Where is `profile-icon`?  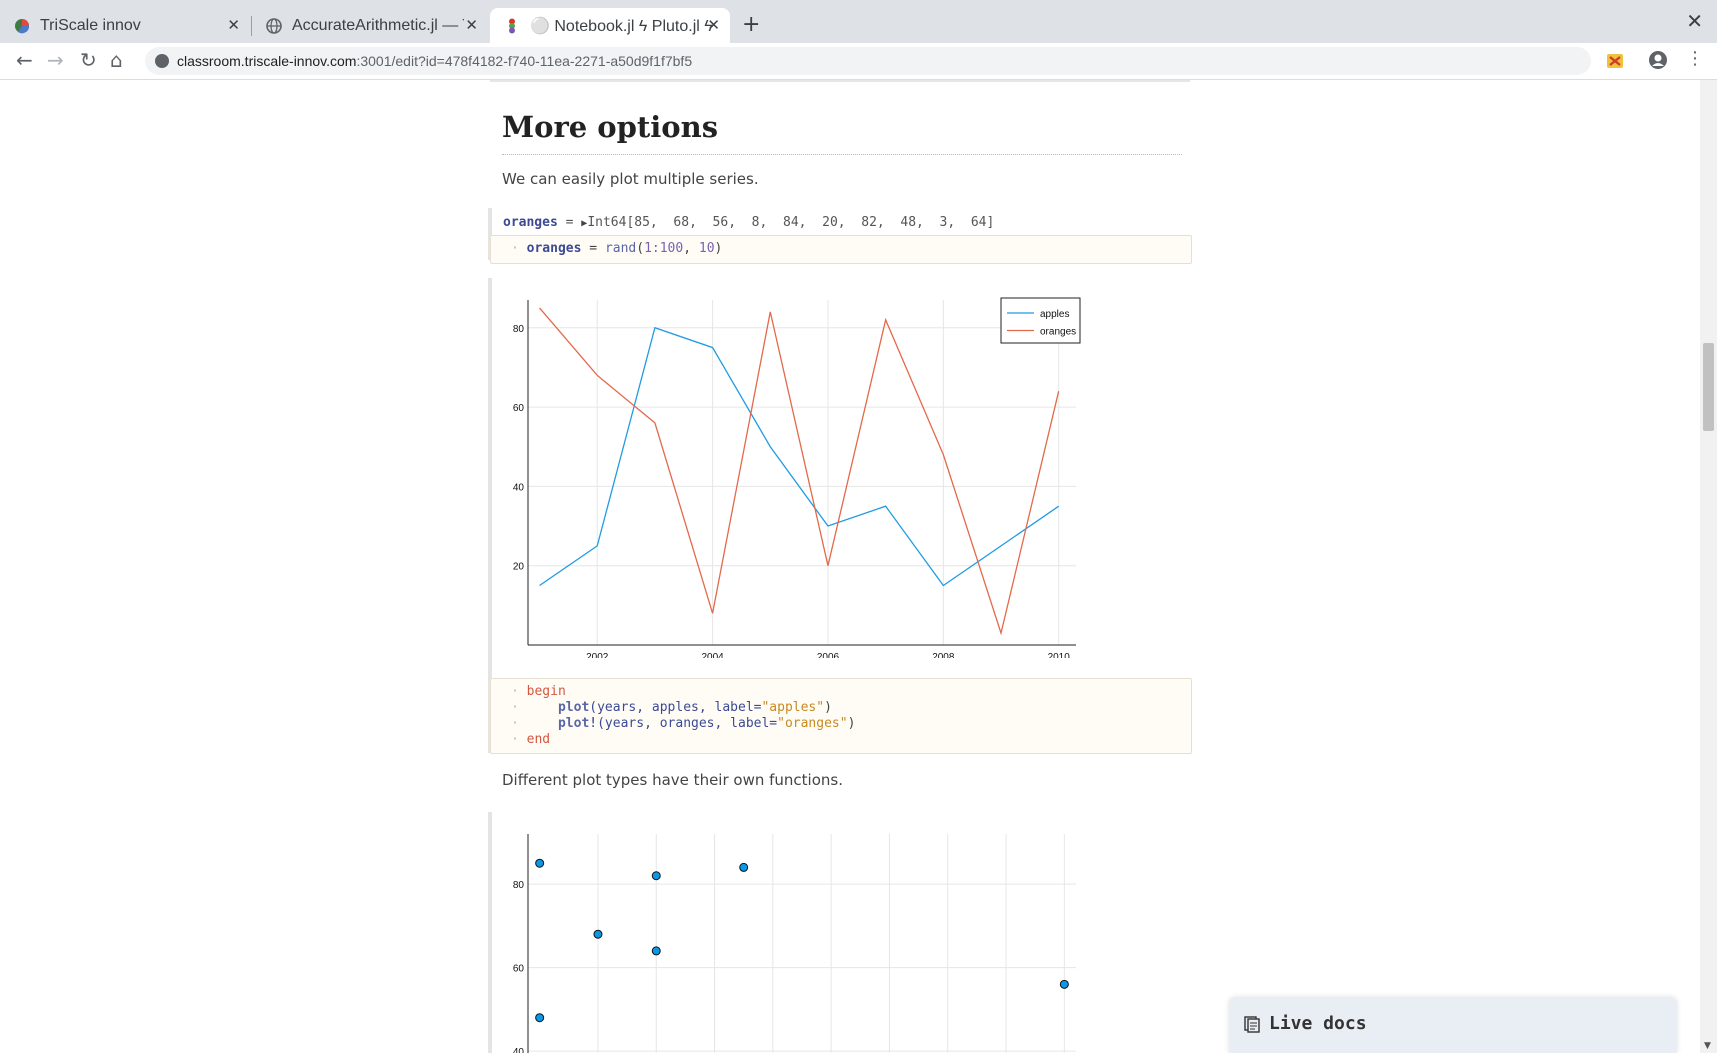 profile-icon is located at coordinates (1658, 62).